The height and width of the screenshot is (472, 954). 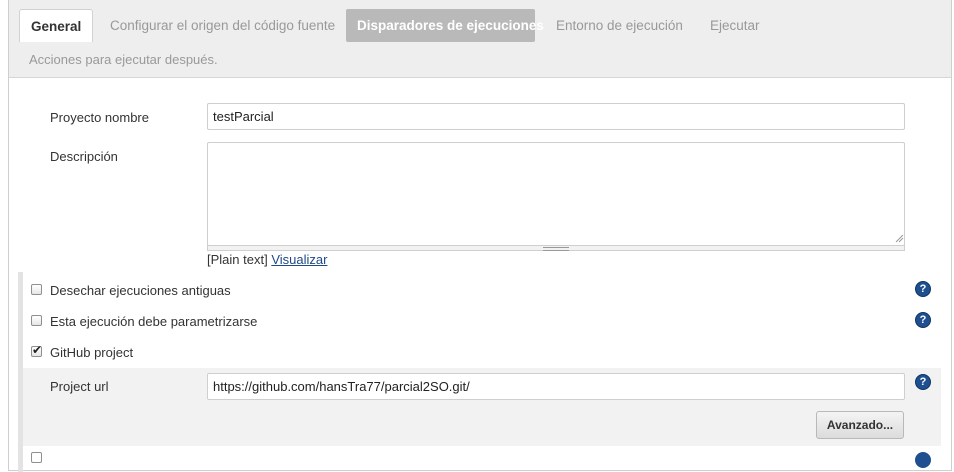 I want to click on parameterized-label: Esta ejecución debe parametrizarse, so click(x=153, y=321).